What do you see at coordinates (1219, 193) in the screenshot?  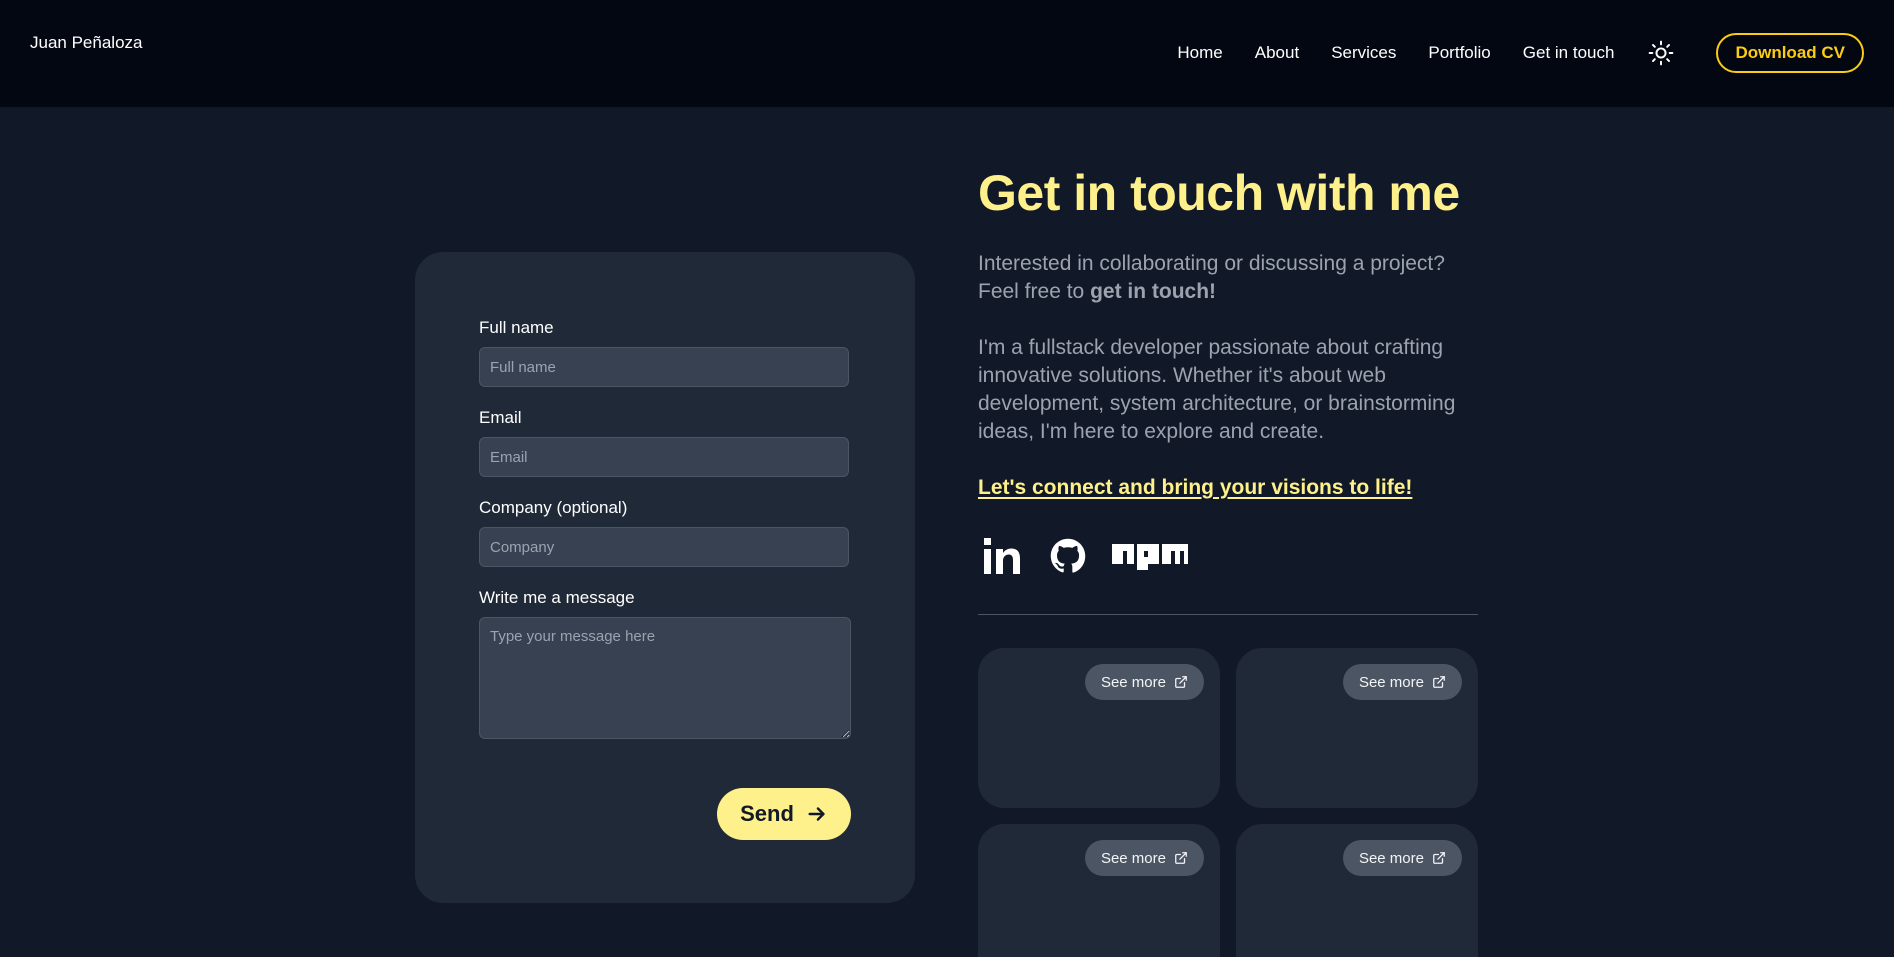 I see `page-title: Get in touch with me` at bounding box center [1219, 193].